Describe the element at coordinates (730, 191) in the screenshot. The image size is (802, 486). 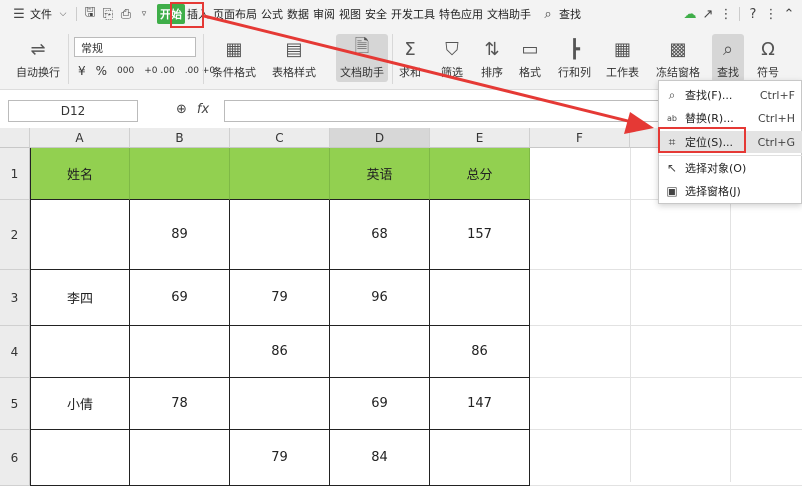
I see `menu-item-selection-pane: ▣ 选择窗格(J)` at that location.